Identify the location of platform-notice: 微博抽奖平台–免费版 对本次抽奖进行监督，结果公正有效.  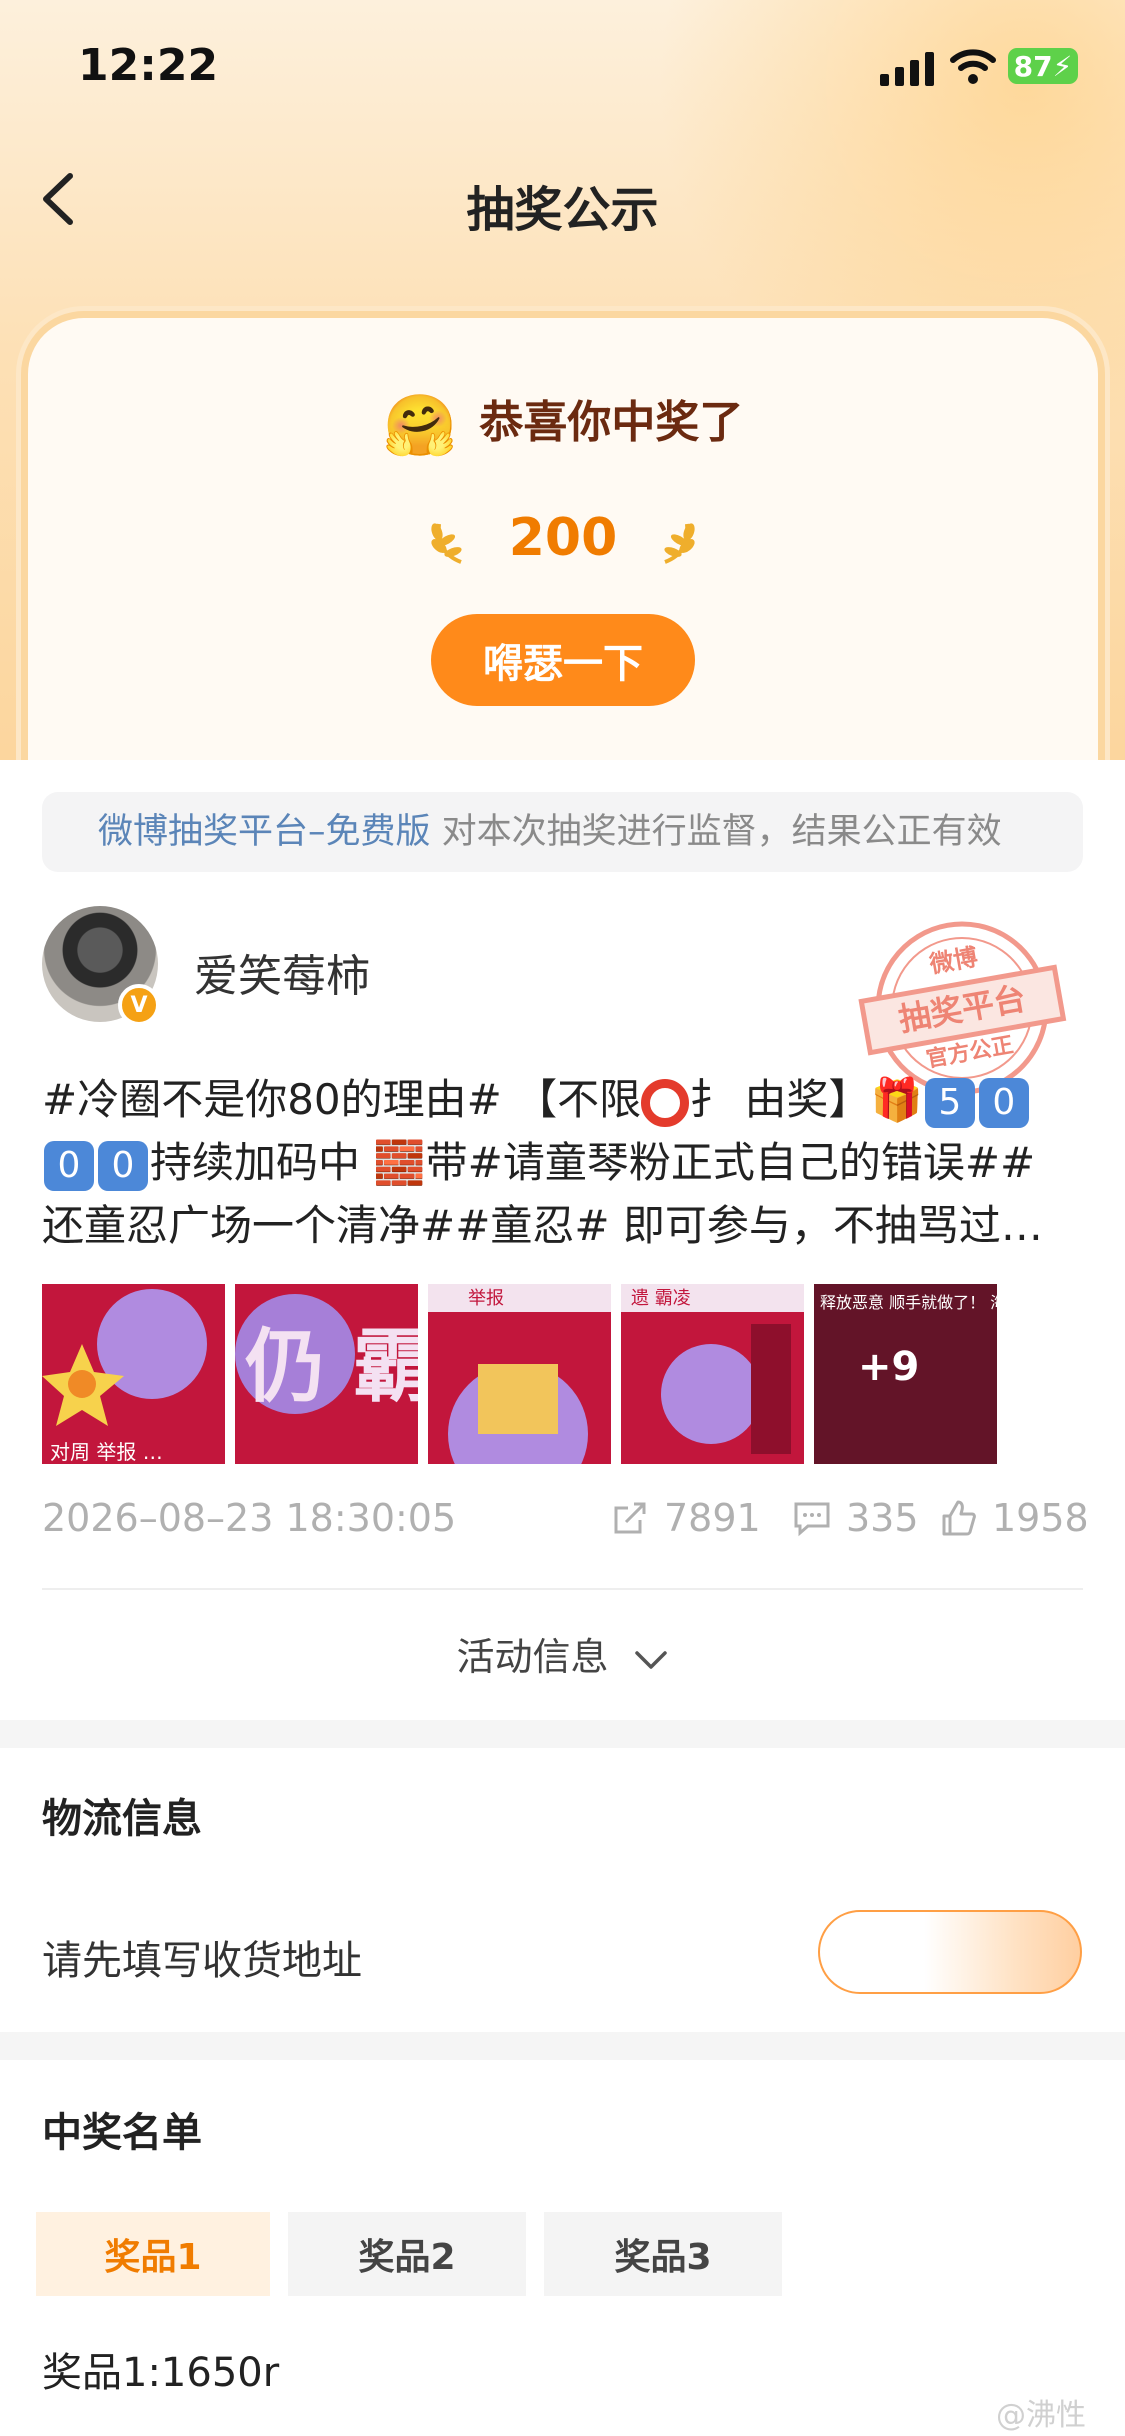
(562, 832).